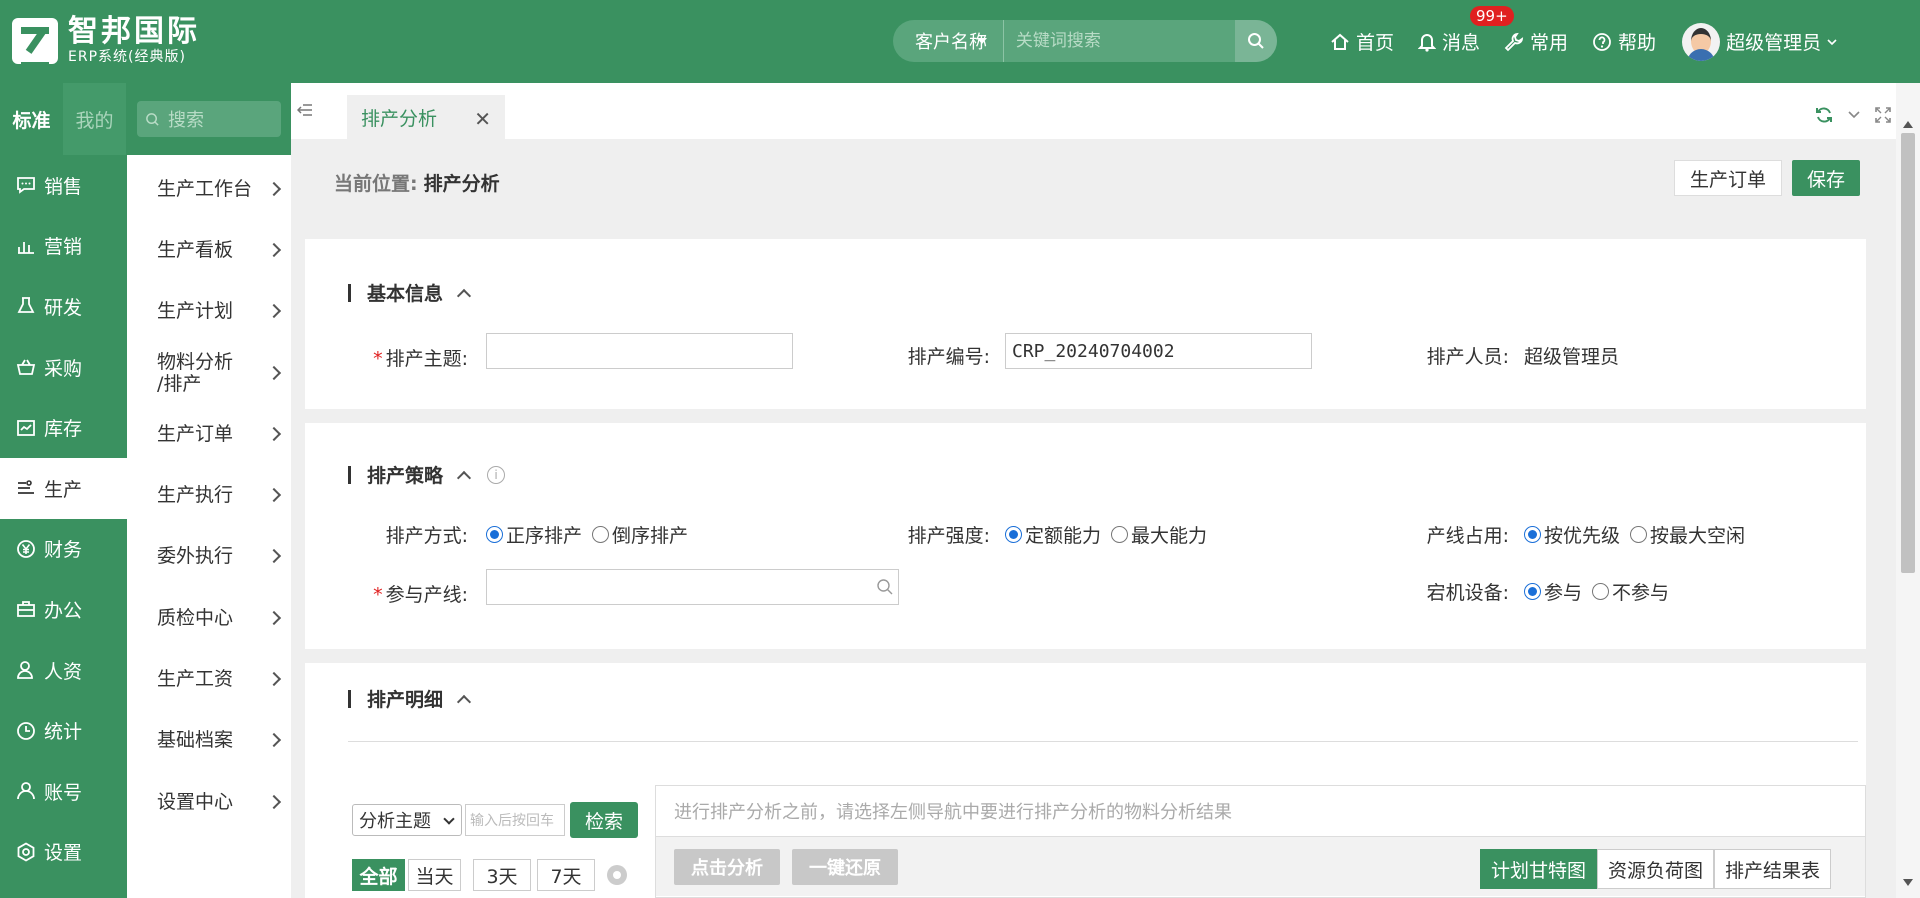  I want to click on intensity-quota-option: 定额能力, so click(1053, 534).